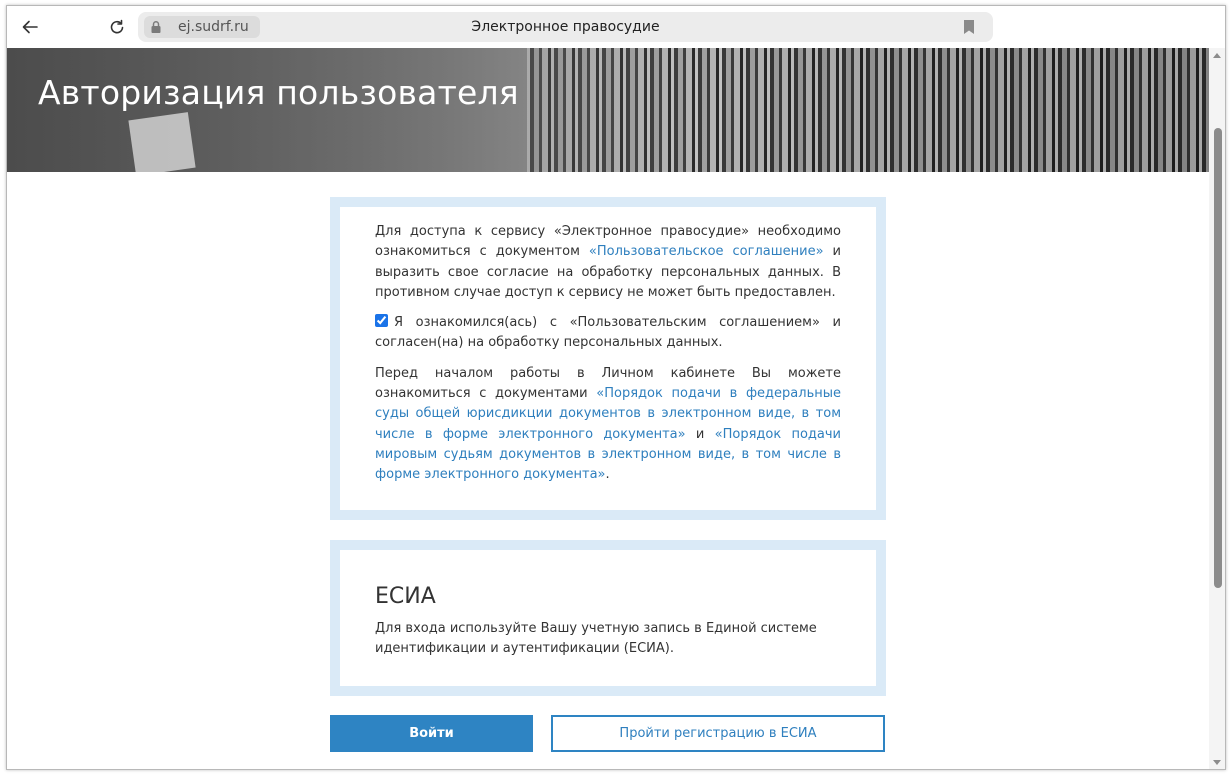 The image size is (1232, 775). I want to click on hero-paper, so click(162, 142).